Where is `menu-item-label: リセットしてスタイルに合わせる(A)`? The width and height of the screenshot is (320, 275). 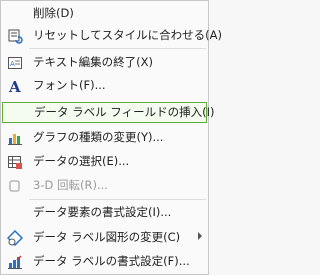 menu-item-label: リセットしてスタイルに合わせる(A) is located at coordinates (127, 35).